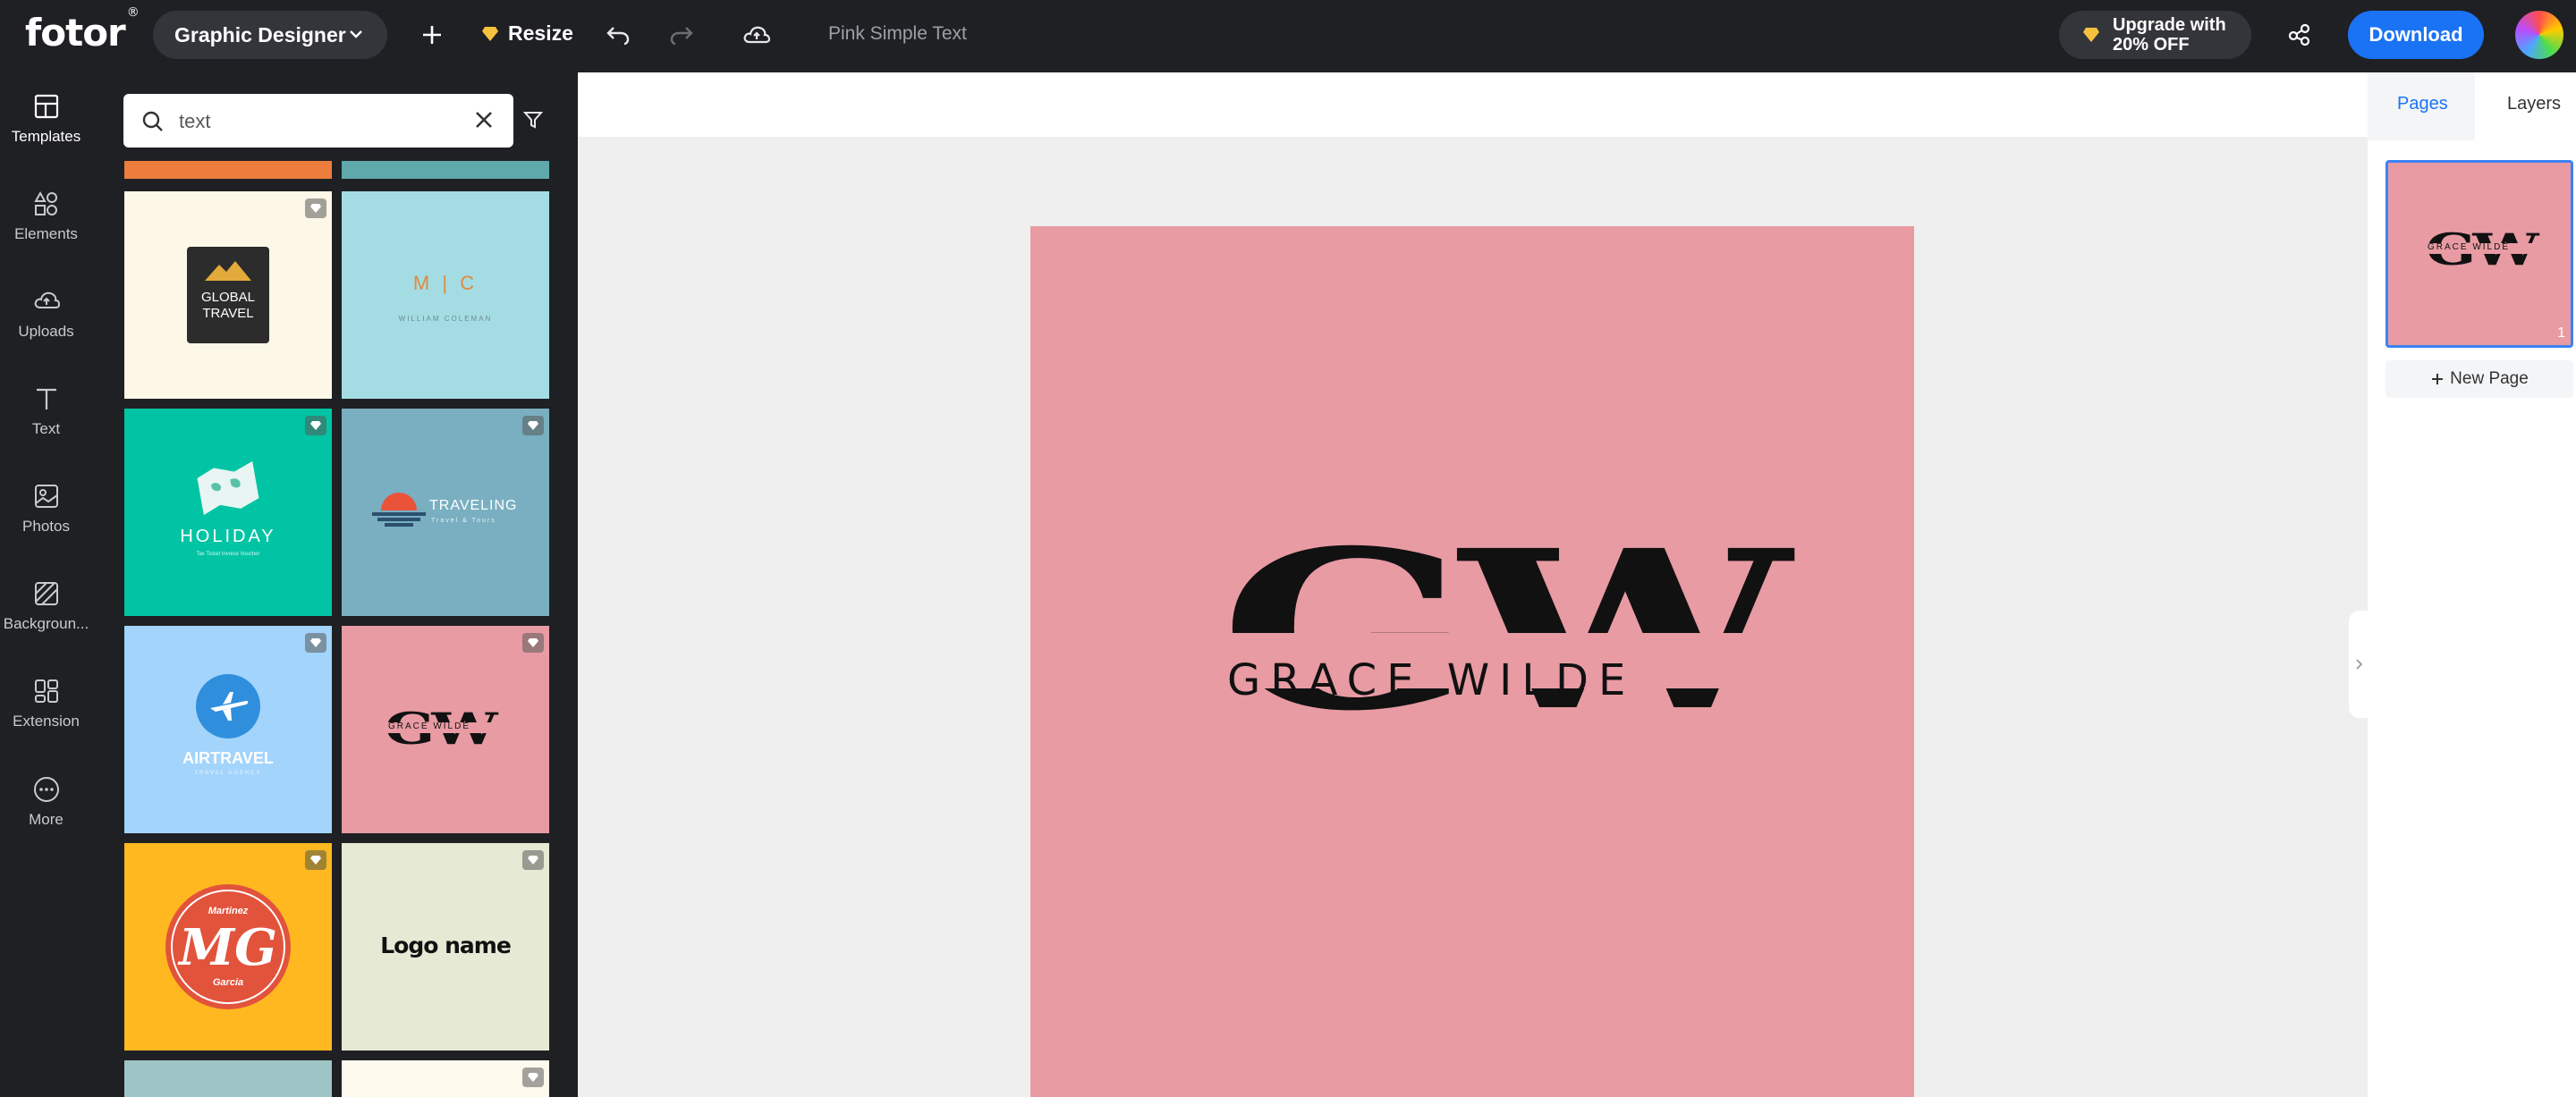 Image resolution: width=2576 pixels, height=1097 pixels. Describe the element at coordinates (2489, 378) in the screenshot. I see `new-page-label: New Page` at that location.